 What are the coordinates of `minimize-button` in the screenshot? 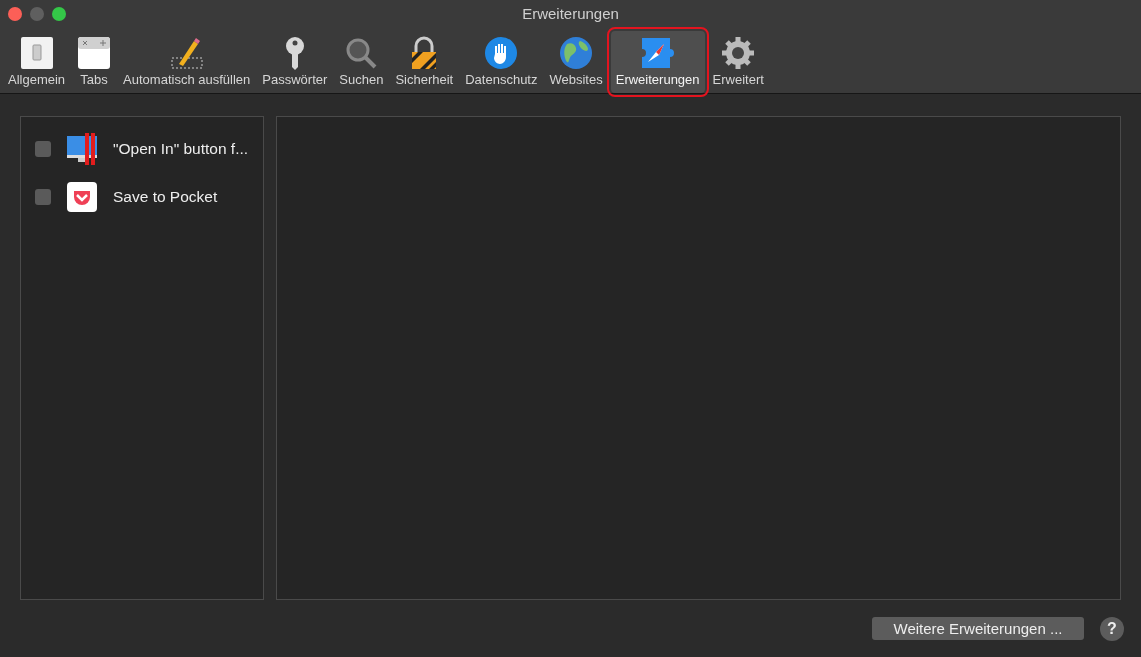 It's located at (37, 13).